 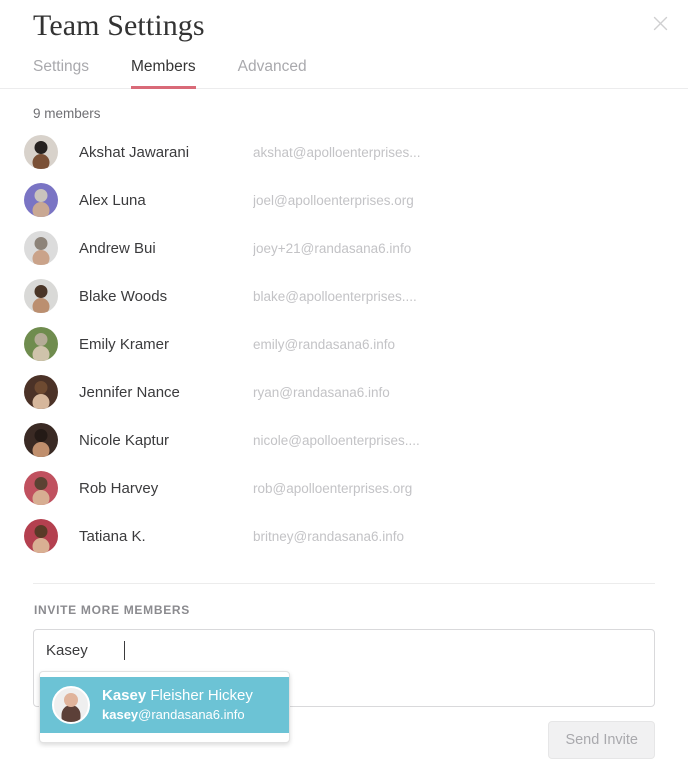 I want to click on member-name: Rob Harvey, so click(x=119, y=488).